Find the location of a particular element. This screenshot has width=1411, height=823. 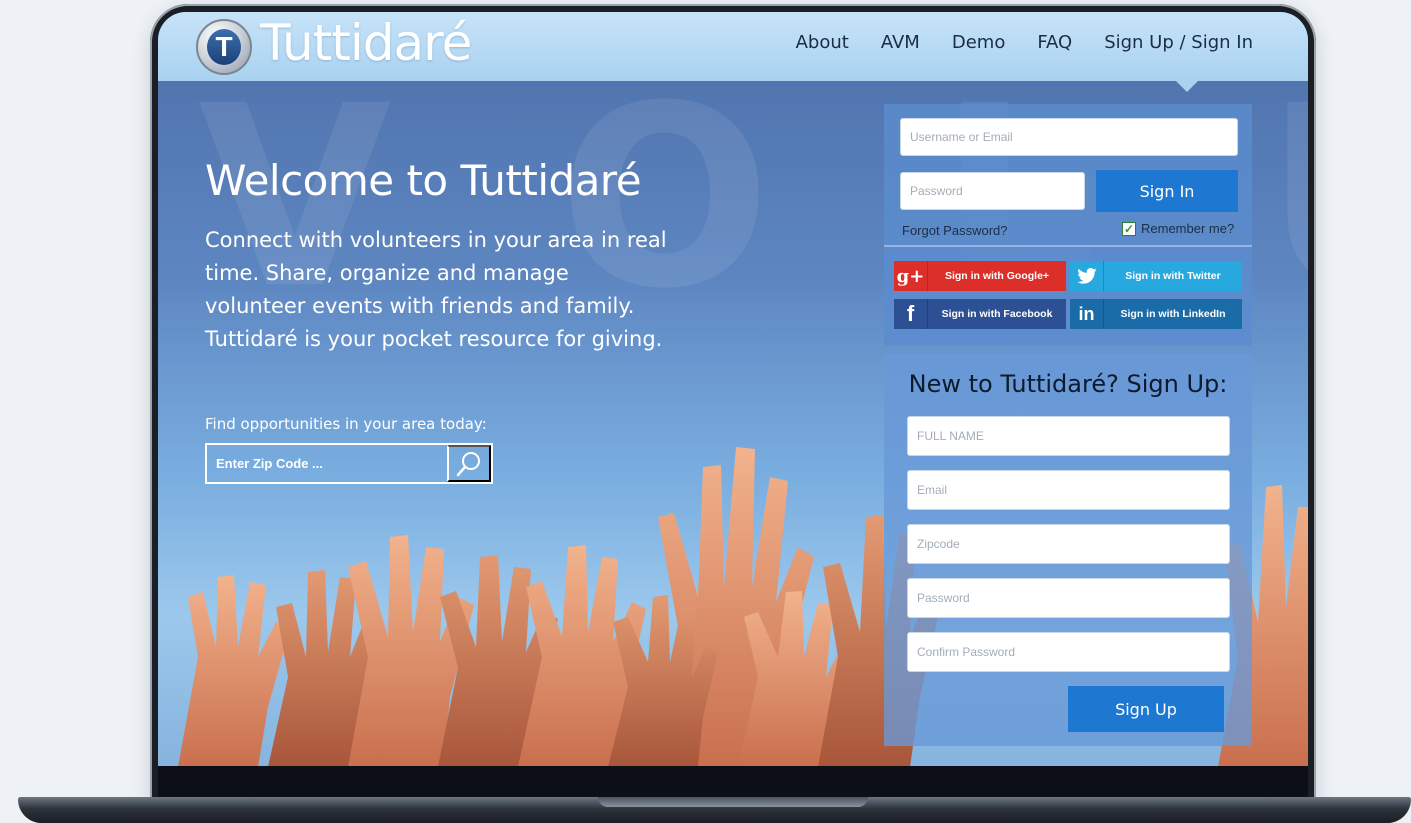

sign-up-panel: New to Tuttidaré? Sign Up: Sign Up is located at coordinates (1068, 550).